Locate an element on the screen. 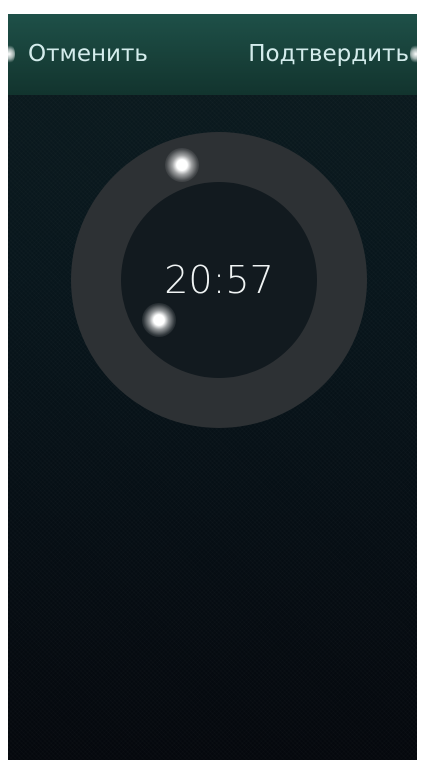 This screenshot has width=425, height=760. cancel-glow-icon is located at coordinates (11, 54).